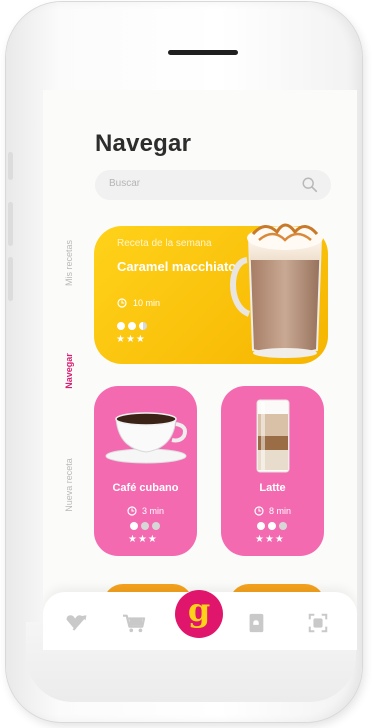  I want to click on featured-difficulty-dots, so click(132, 326).